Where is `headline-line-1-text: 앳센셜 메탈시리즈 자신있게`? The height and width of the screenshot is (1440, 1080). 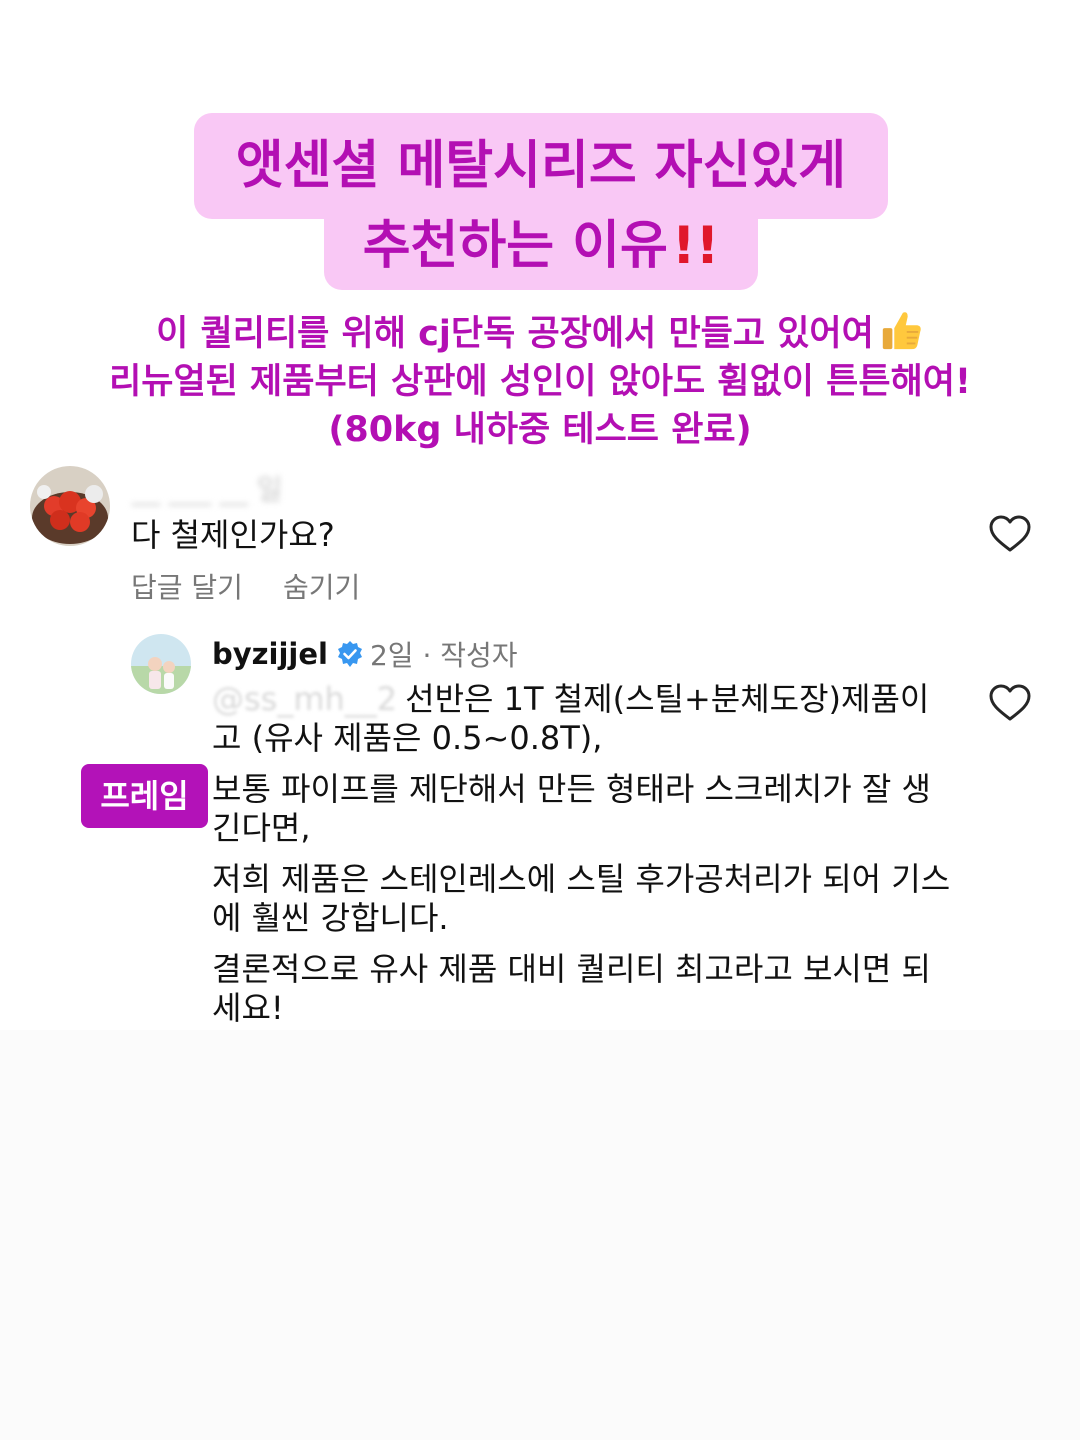
headline-line-1-text: 앳센셜 메탈시리즈 자신있게 is located at coordinates (541, 166).